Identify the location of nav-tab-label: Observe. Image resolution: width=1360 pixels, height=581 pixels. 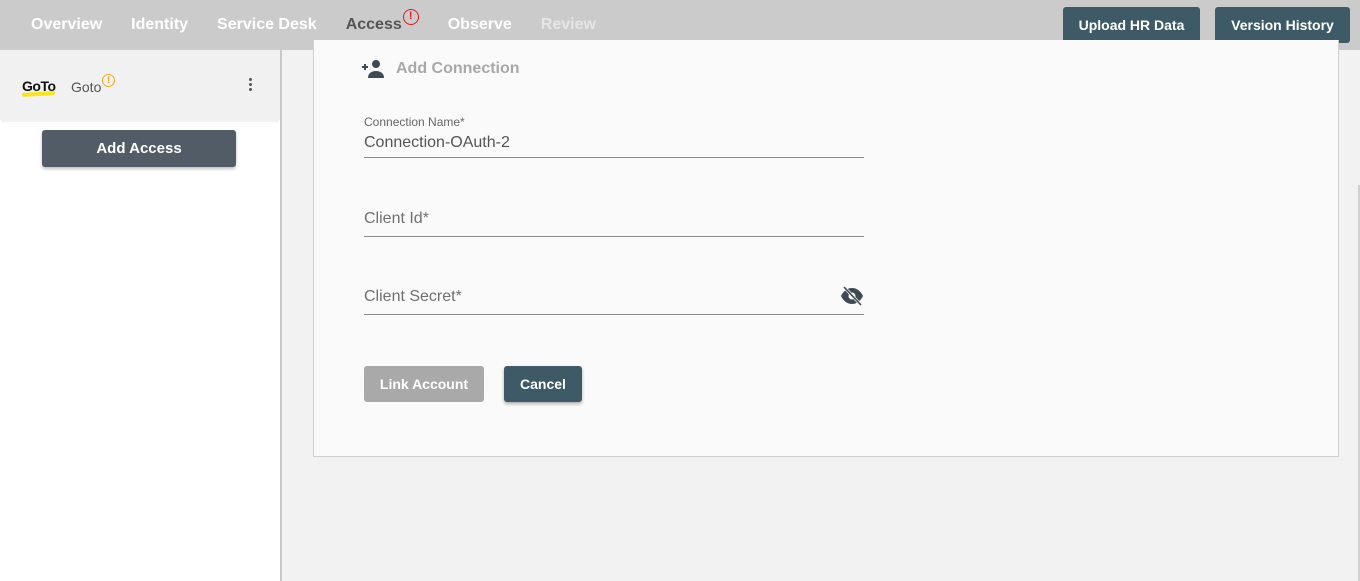
(479, 24).